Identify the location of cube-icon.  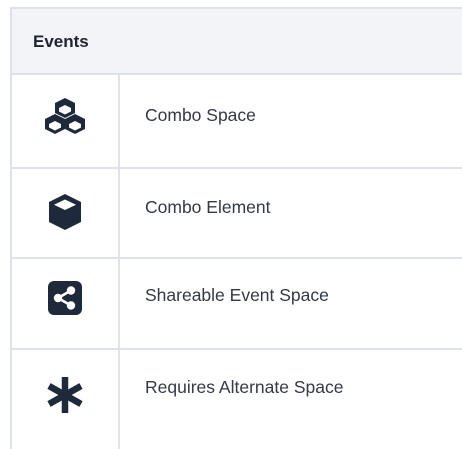
(65, 212).